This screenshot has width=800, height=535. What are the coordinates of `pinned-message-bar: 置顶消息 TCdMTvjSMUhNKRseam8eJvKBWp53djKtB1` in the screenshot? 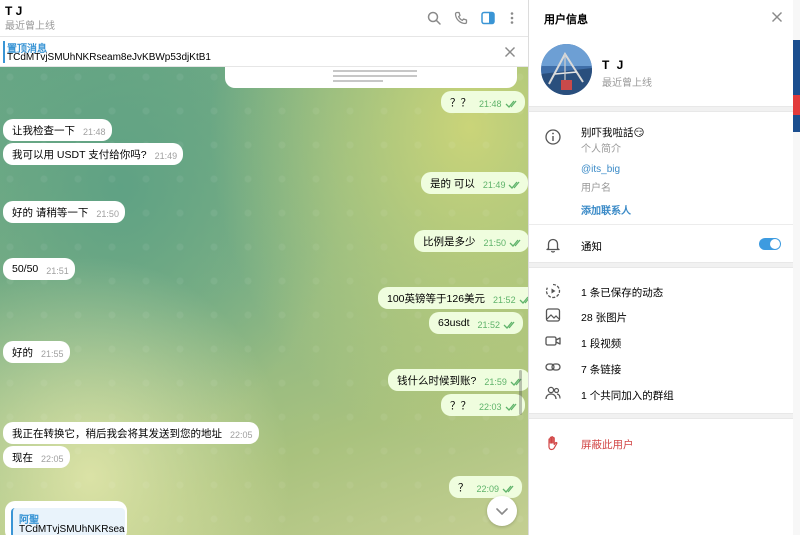 It's located at (264, 52).